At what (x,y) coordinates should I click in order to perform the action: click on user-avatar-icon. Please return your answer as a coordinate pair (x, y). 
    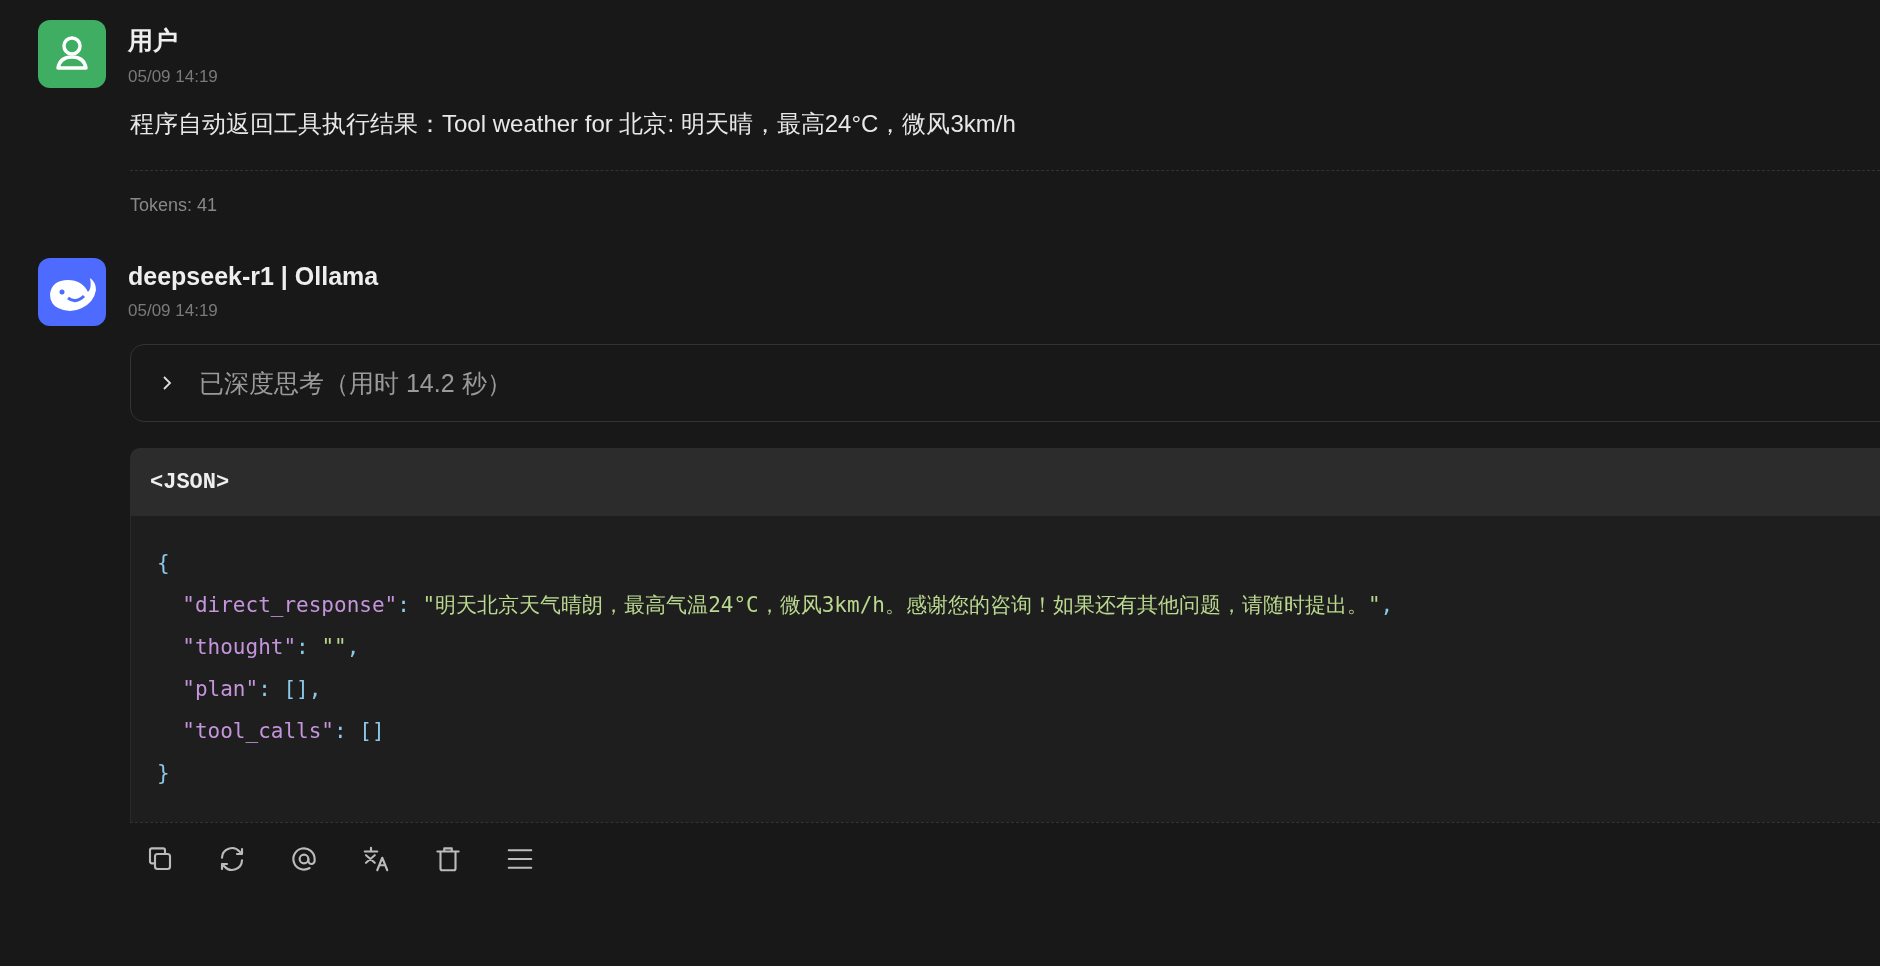
    Looking at the image, I should click on (72, 54).